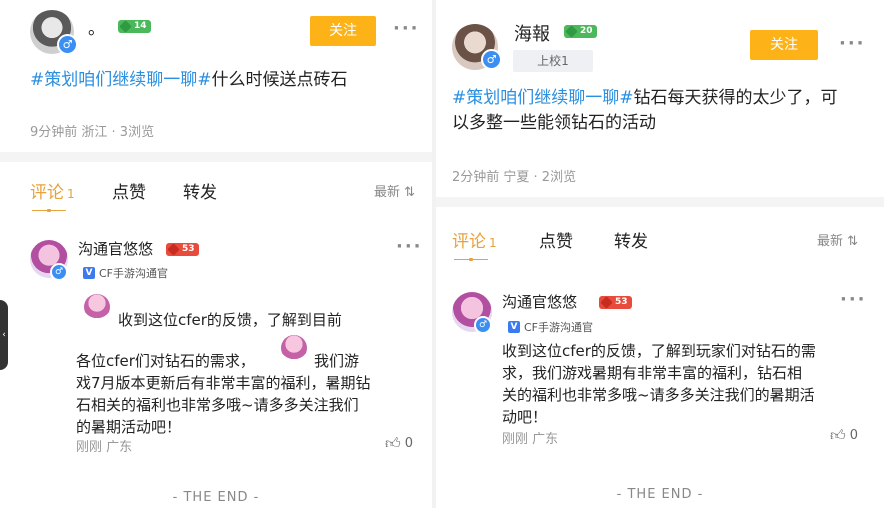 The height and width of the screenshot is (508, 884). What do you see at coordinates (649, 111) in the screenshot?
I see `post-content: #策划咱们继续聊一聊#钻石每天获得的太少了，可以多整一些能领钻石的活动` at bounding box center [649, 111].